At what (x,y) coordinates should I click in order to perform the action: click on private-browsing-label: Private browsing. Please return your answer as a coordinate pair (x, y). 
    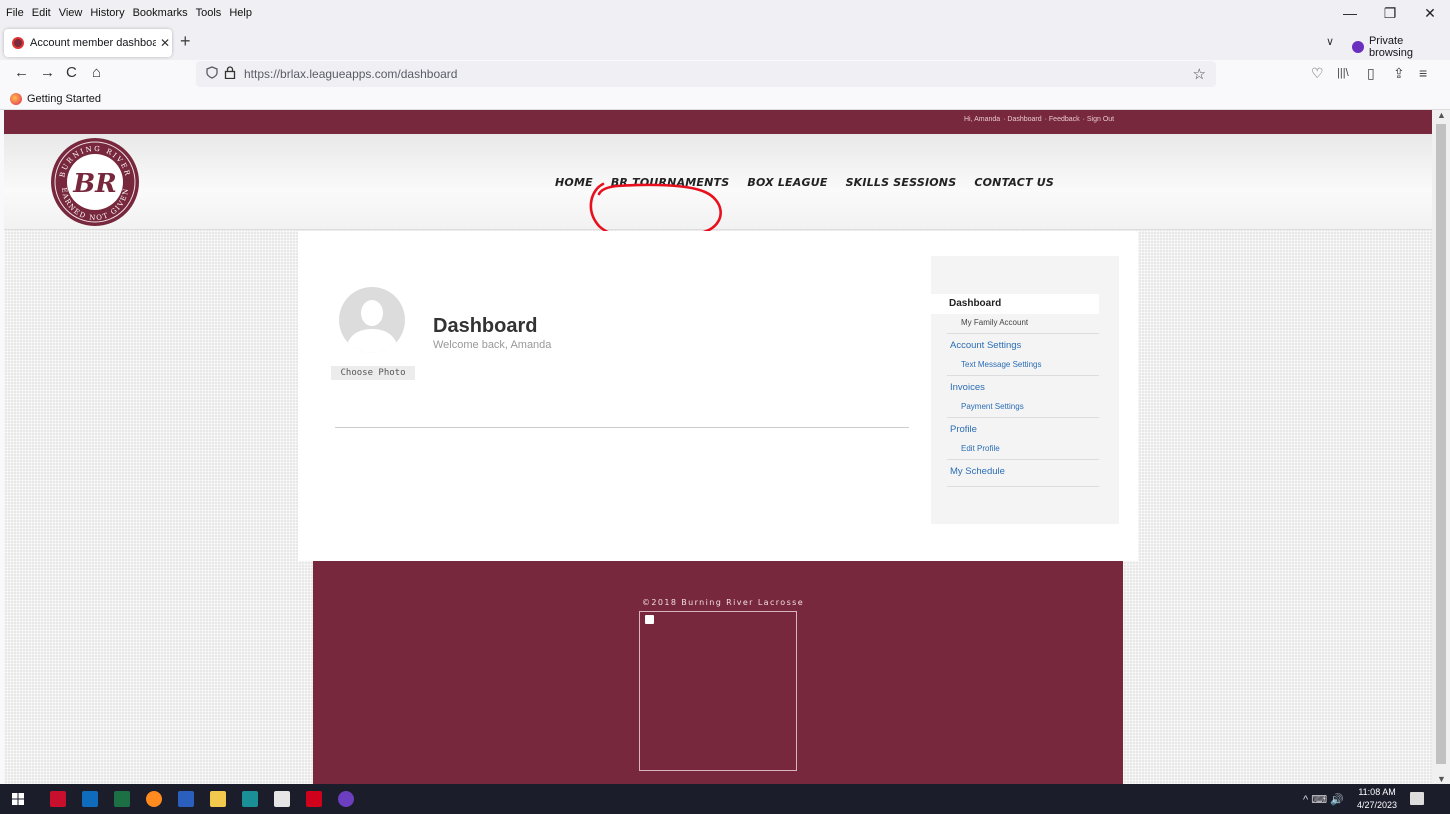
    Looking at the image, I should click on (1390, 47).